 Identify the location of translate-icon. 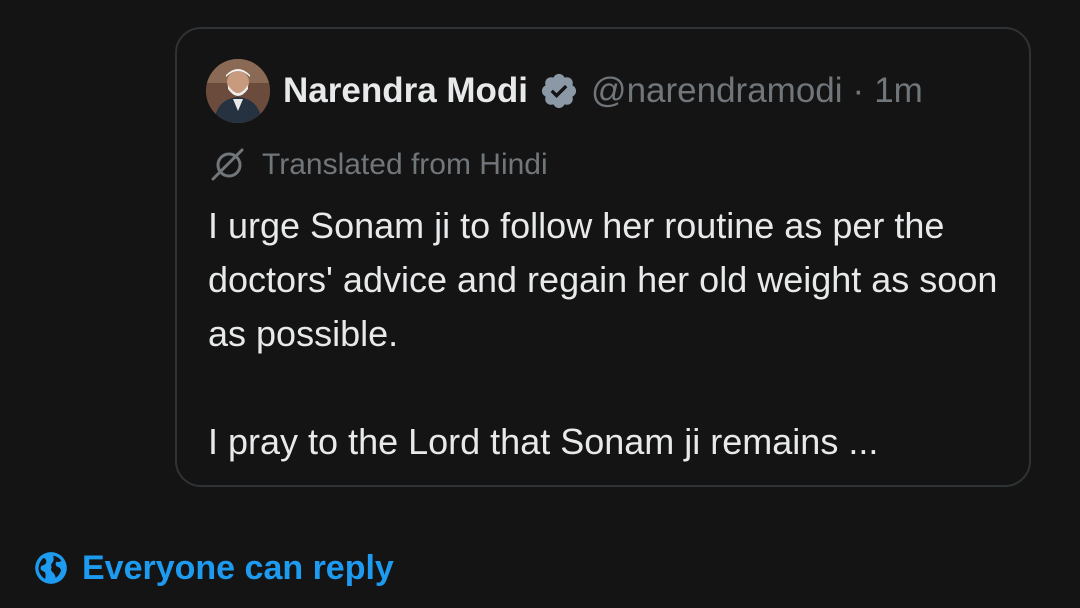
(228, 165).